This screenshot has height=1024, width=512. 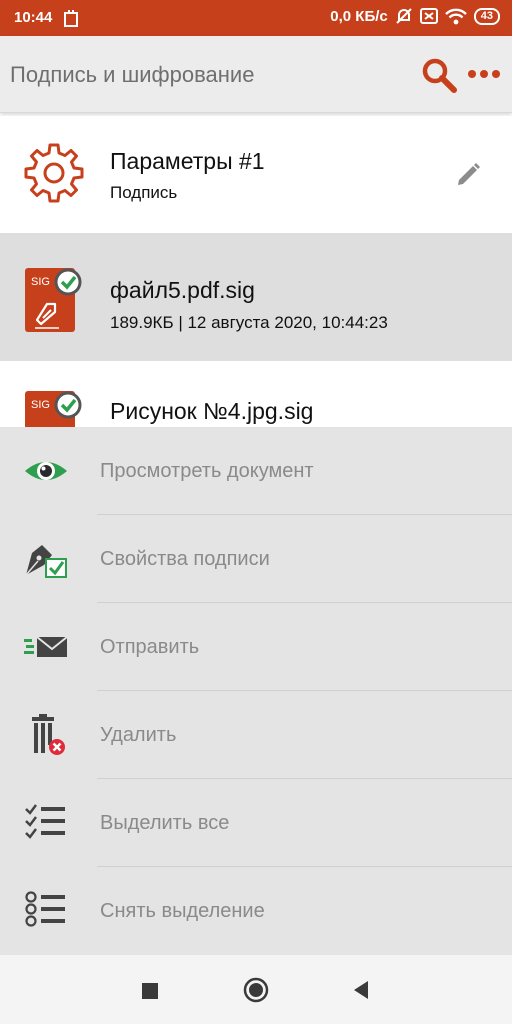 What do you see at coordinates (71, 18) in the screenshot?
I see `notification-icon` at bounding box center [71, 18].